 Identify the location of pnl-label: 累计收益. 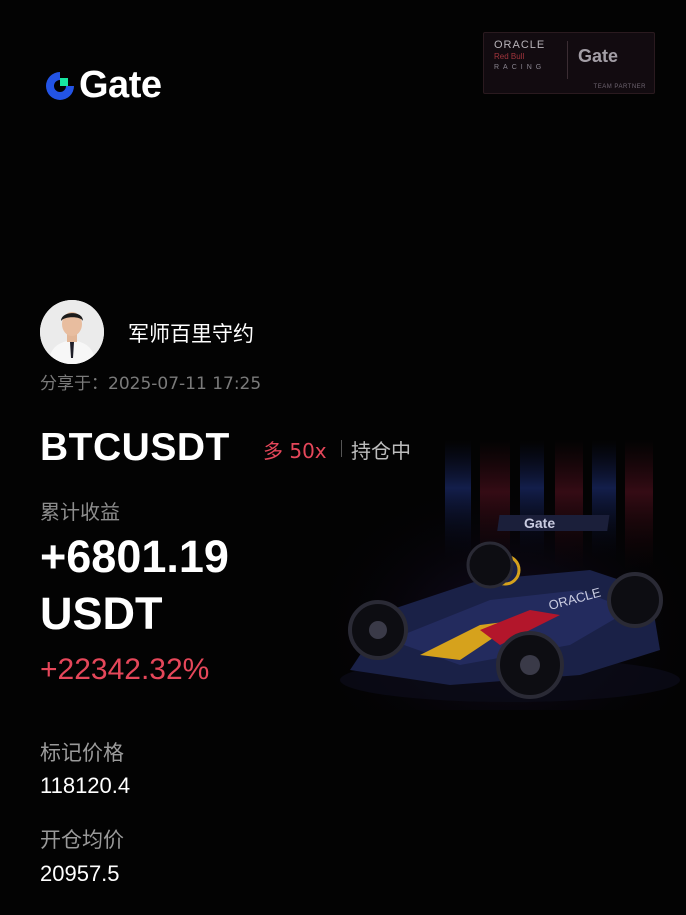
(80, 512).